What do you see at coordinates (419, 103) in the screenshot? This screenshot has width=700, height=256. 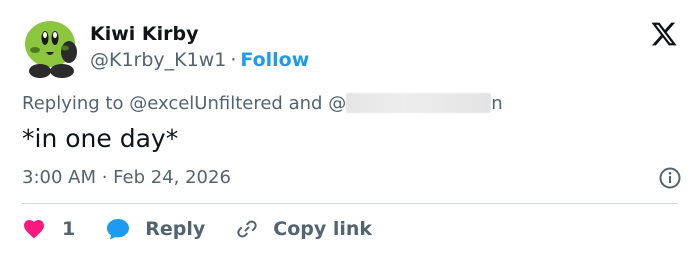 I see `redacted-blur` at bounding box center [419, 103].